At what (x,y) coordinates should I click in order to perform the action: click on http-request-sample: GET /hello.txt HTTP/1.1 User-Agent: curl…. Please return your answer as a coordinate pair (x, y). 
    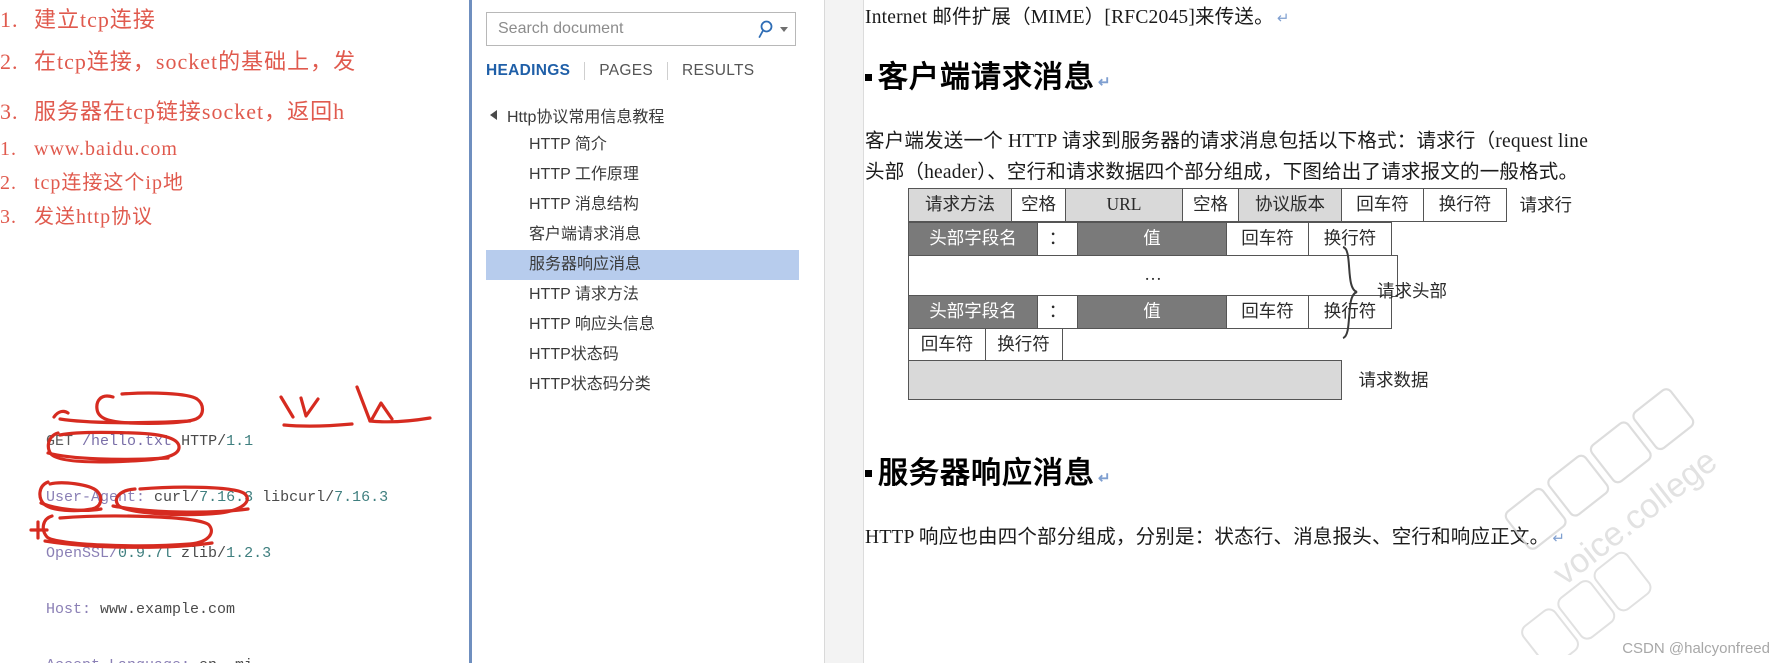
    Looking at the image, I should click on (217, 531).